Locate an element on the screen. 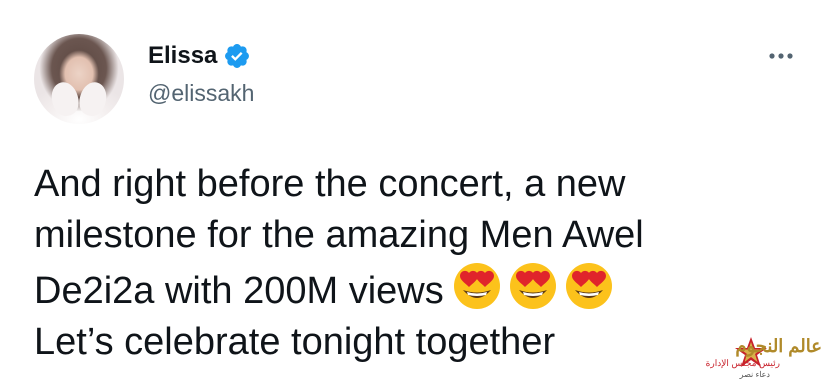 The image size is (828, 389). avatar-hand-left is located at coordinates (65, 99).